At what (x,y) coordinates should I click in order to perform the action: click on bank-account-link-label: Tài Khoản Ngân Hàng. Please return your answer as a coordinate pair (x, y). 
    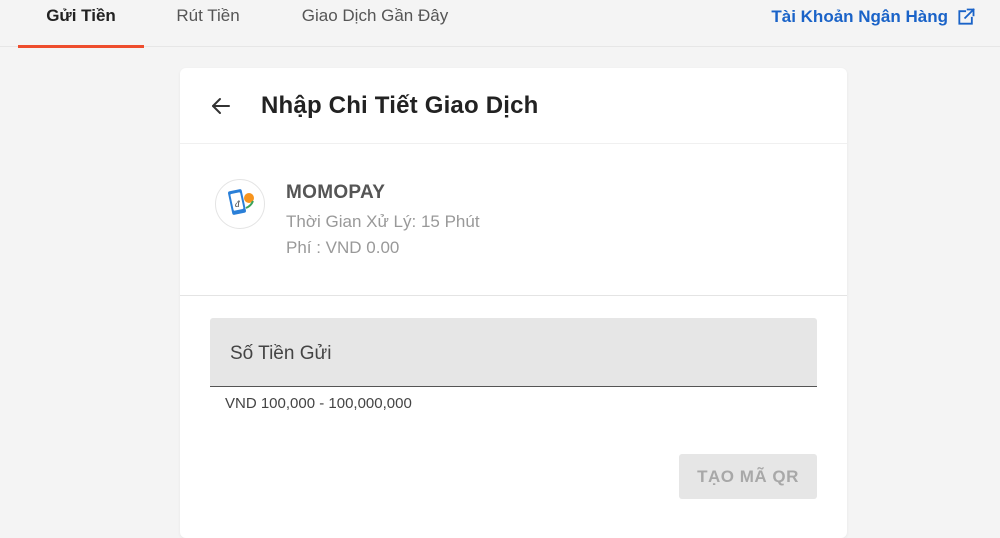
    Looking at the image, I should click on (859, 16).